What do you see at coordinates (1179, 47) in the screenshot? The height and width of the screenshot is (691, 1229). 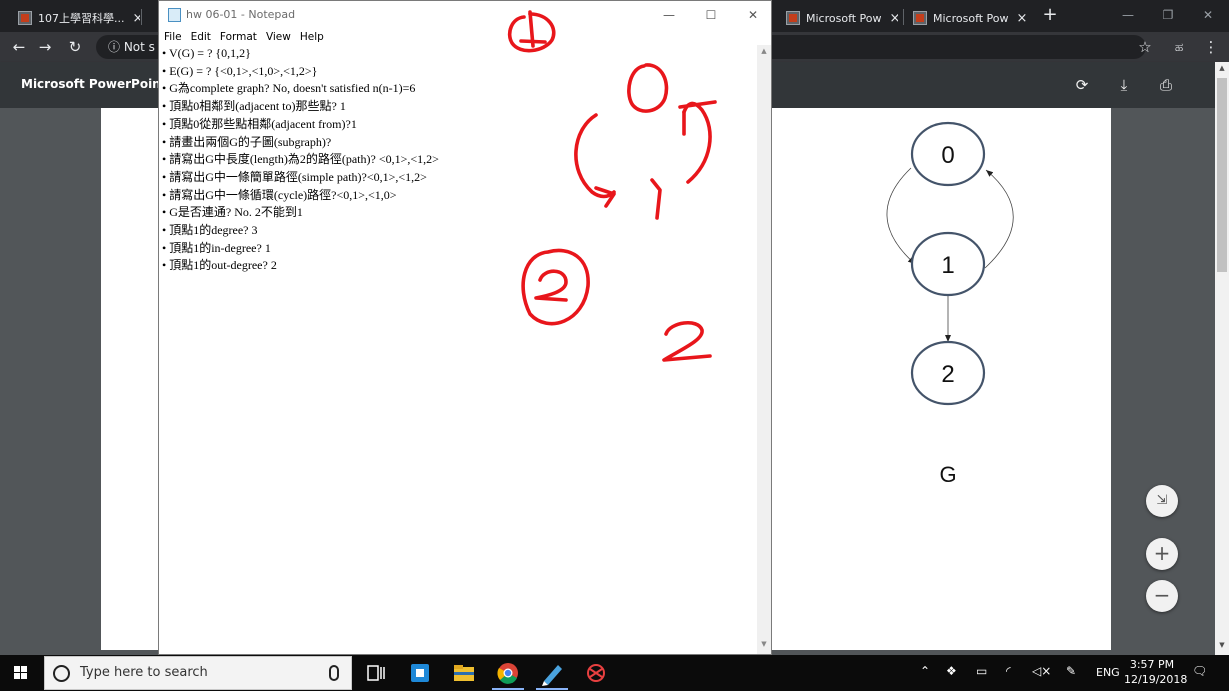 I see `extension-icon: ಹ` at bounding box center [1179, 47].